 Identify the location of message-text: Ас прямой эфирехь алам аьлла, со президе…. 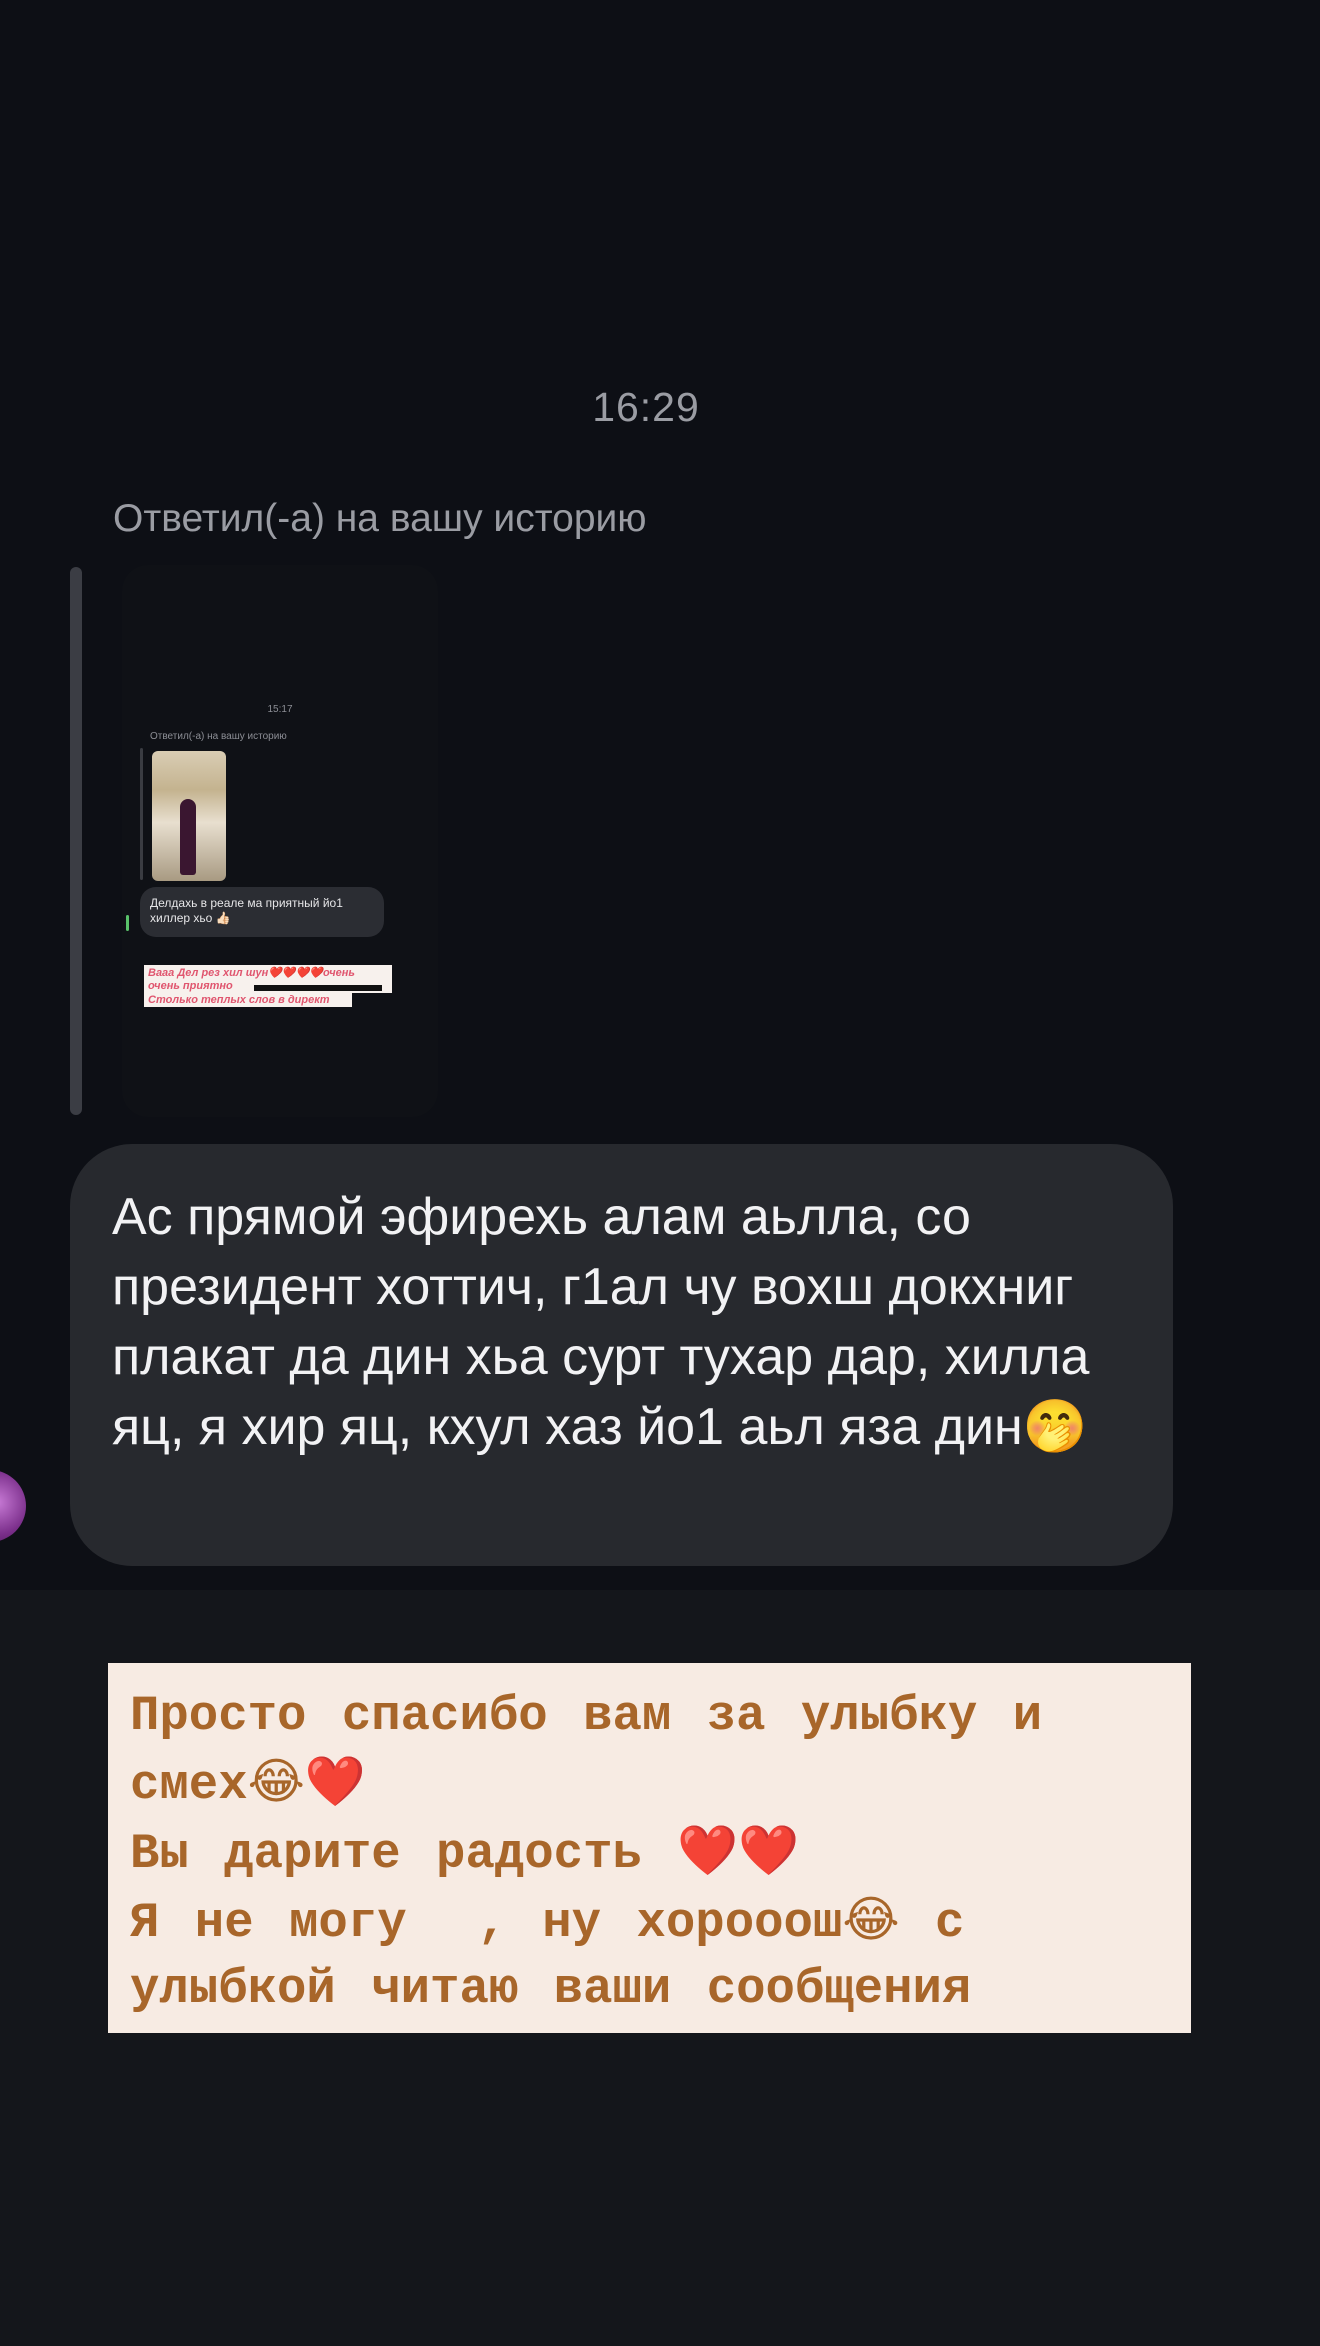
(601, 1322).